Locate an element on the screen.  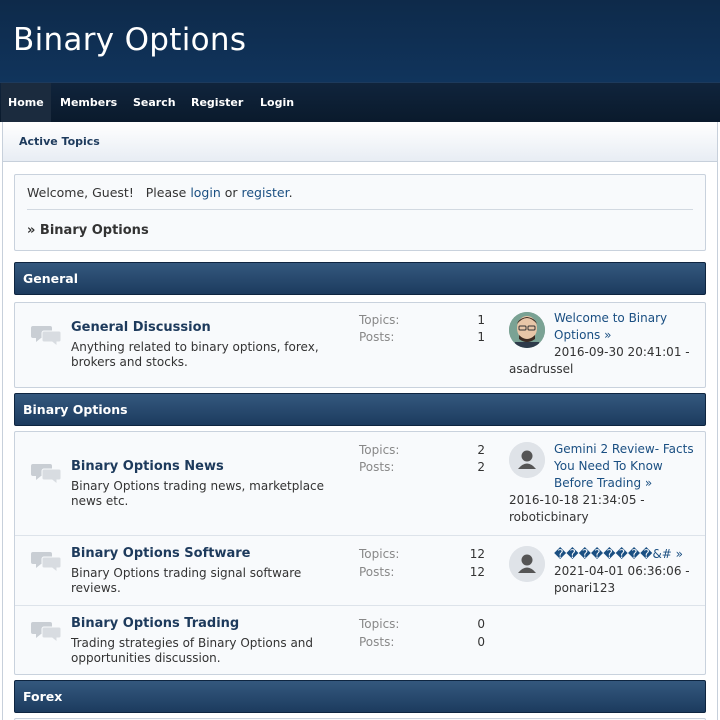
topics-count: 12 is located at coordinates (477, 554).